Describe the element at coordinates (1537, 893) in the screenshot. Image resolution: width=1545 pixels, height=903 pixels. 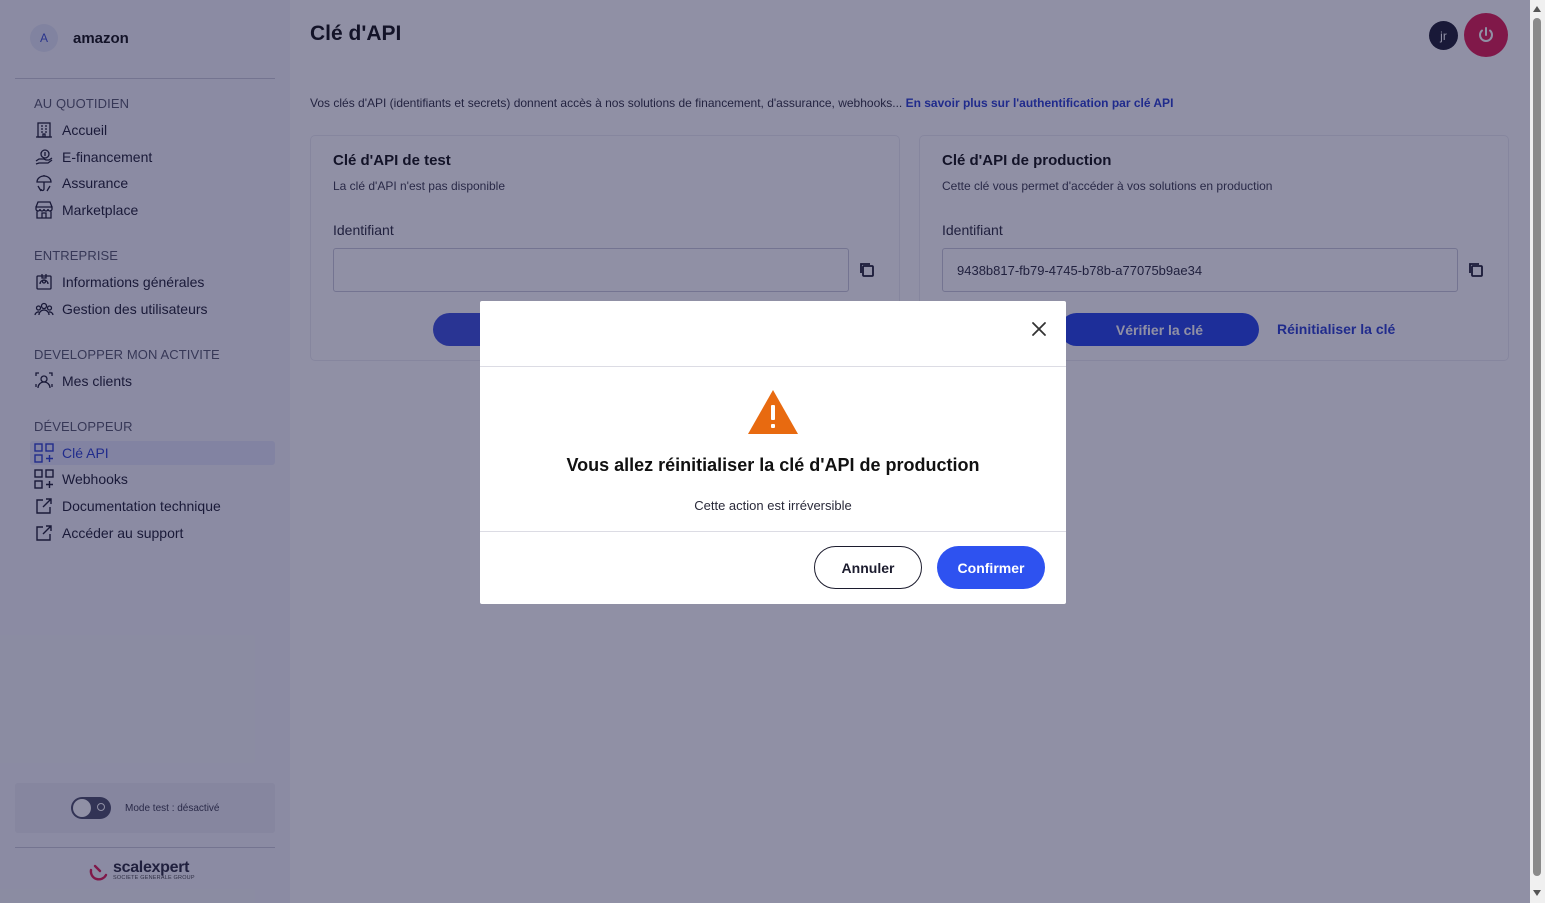
I see `scroll-down-arrow` at that location.